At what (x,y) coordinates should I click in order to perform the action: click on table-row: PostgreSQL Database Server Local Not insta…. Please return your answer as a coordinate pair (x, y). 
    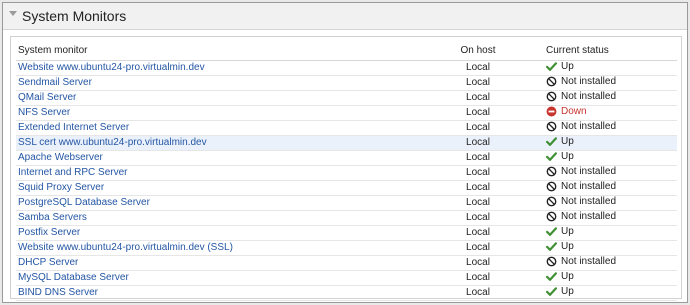
    Looking at the image, I should click on (346, 203).